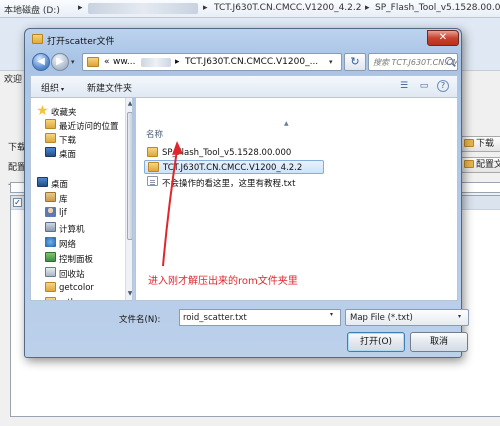  I want to click on network-icon, so click(50, 242).